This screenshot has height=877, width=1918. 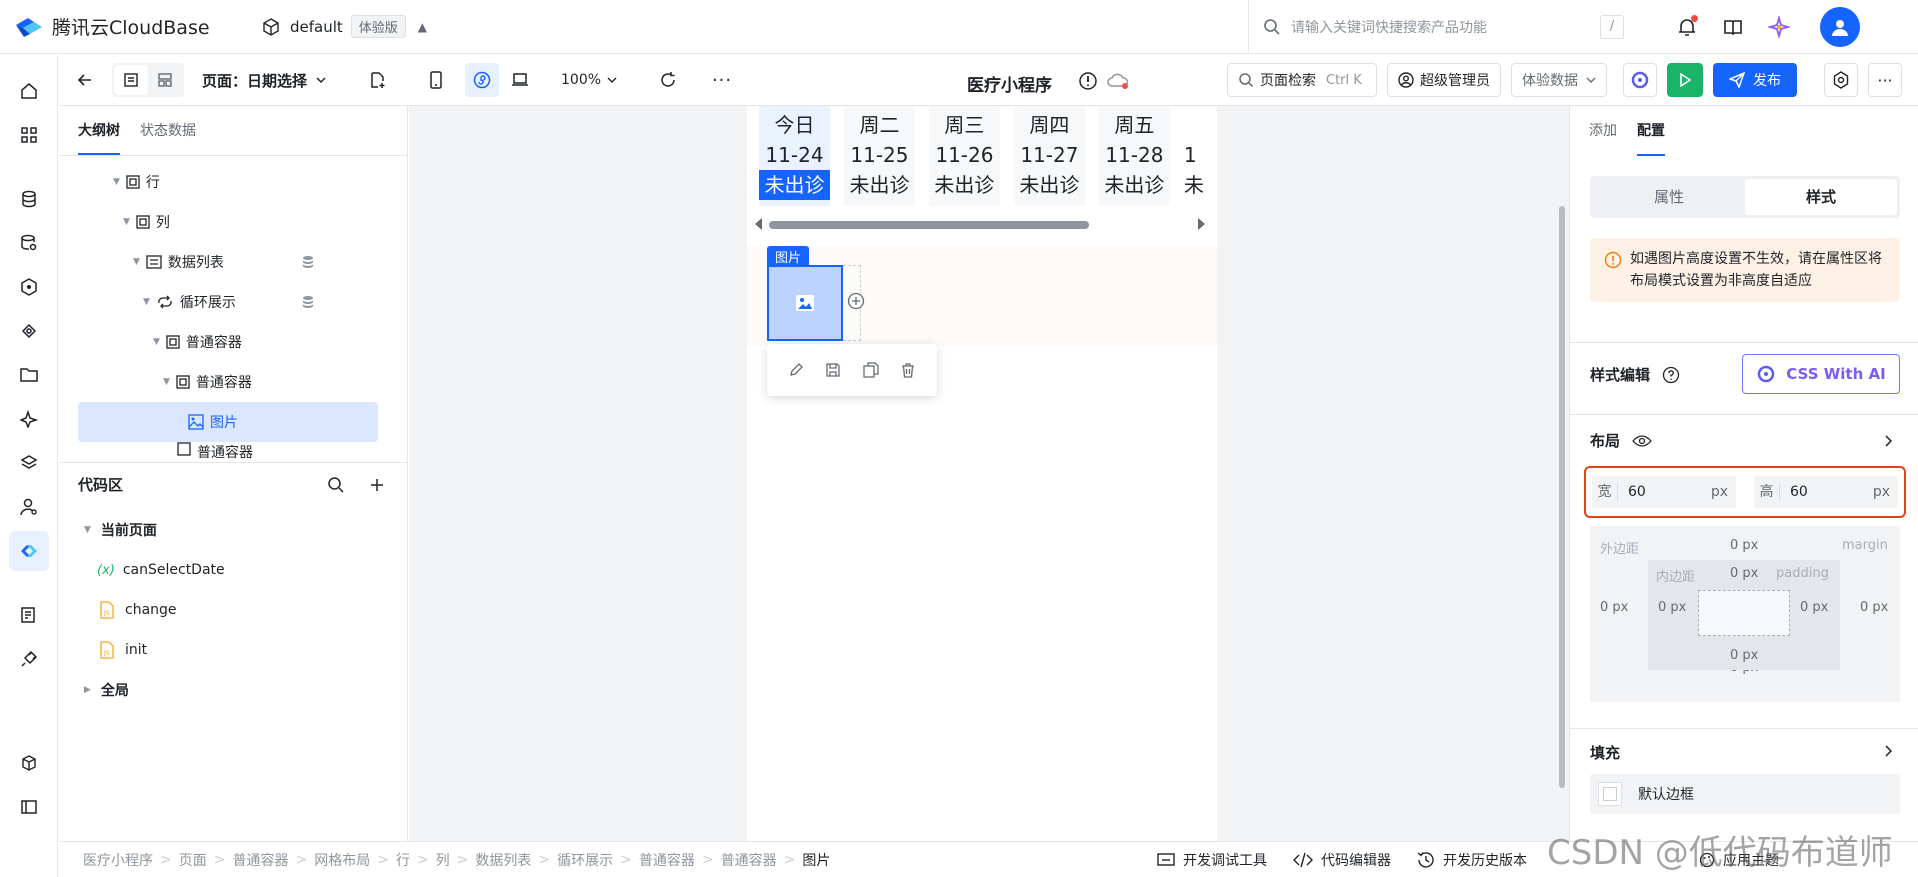 I want to click on add-icon, so click(x=377, y=485).